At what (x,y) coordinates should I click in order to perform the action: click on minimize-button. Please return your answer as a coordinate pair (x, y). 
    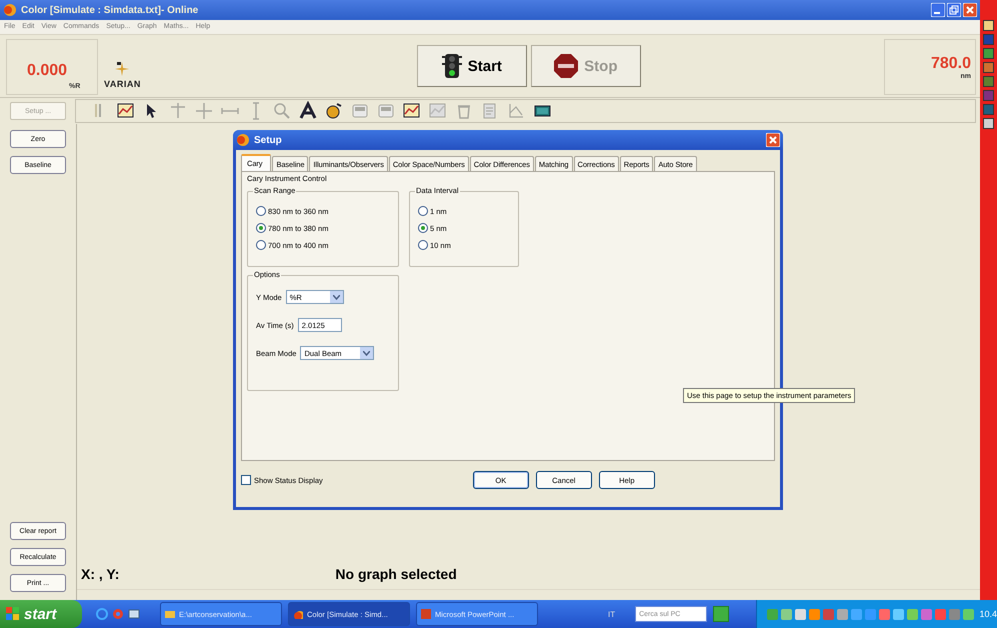
    Looking at the image, I should click on (938, 10).